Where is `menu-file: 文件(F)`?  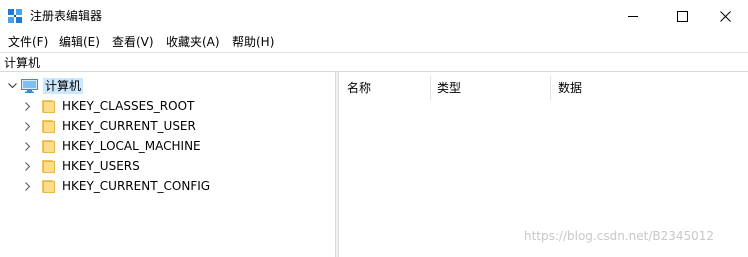
menu-file: 文件(F) is located at coordinates (28, 42).